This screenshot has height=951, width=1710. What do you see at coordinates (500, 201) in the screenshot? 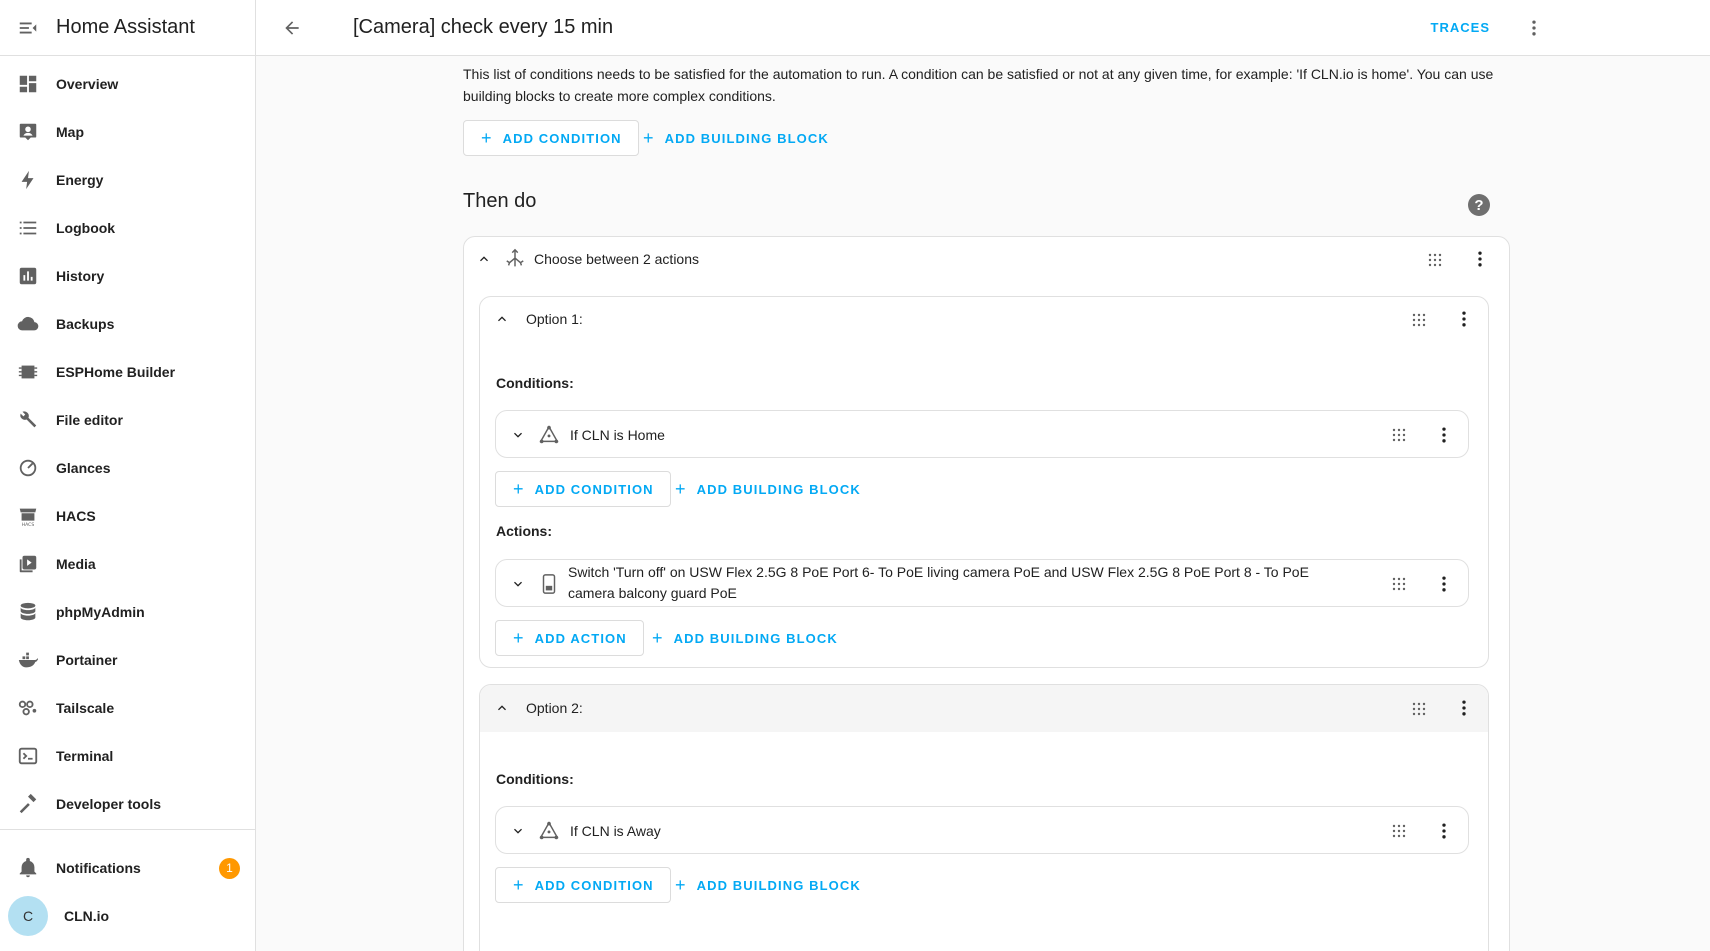
I see `then-do-heading: Then do` at bounding box center [500, 201].